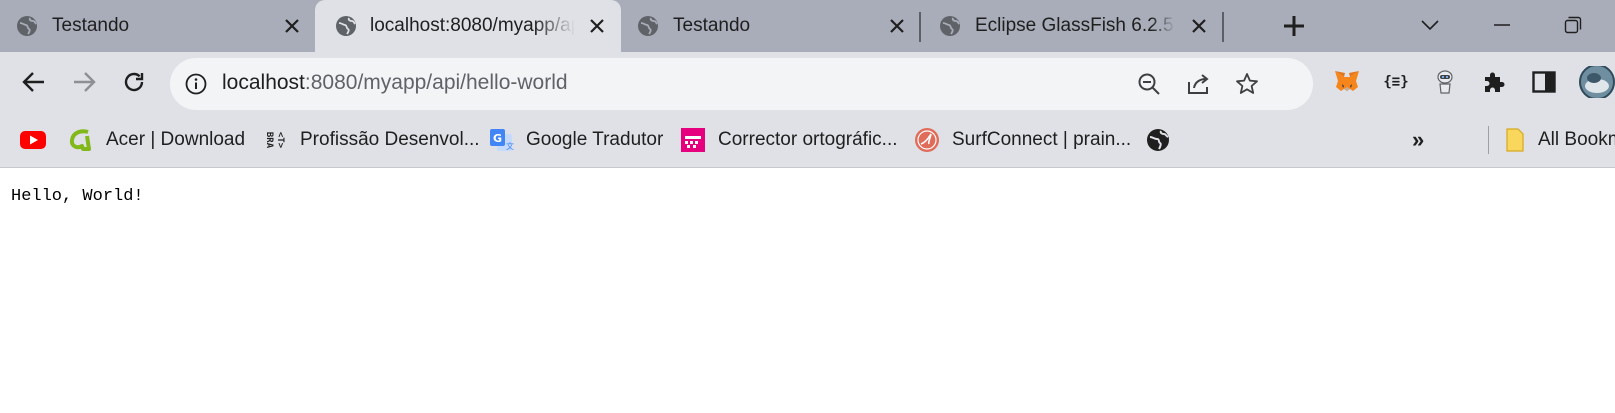 The height and width of the screenshot is (413, 1615). Describe the element at coordinates (176, 139) in the screenshot. I see `bookmark-label: Acer | Download` at that location.